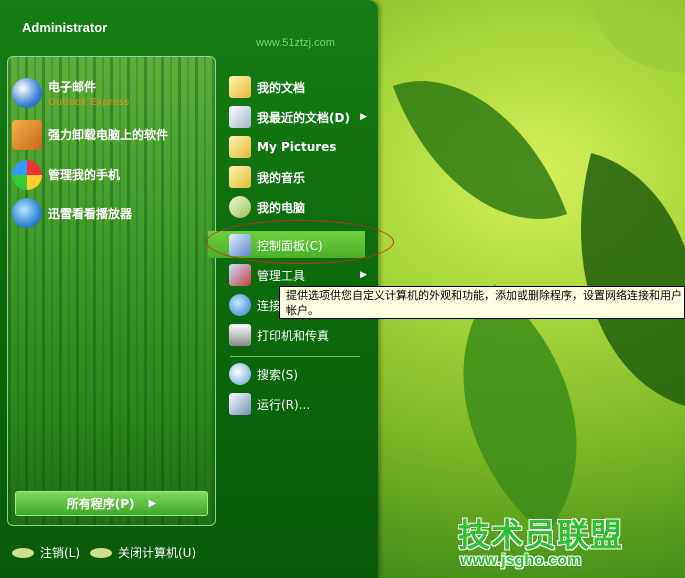 This screenshot has width=685, height=578. I want to click on place-item-label: 管理工具, so click(281, 275).